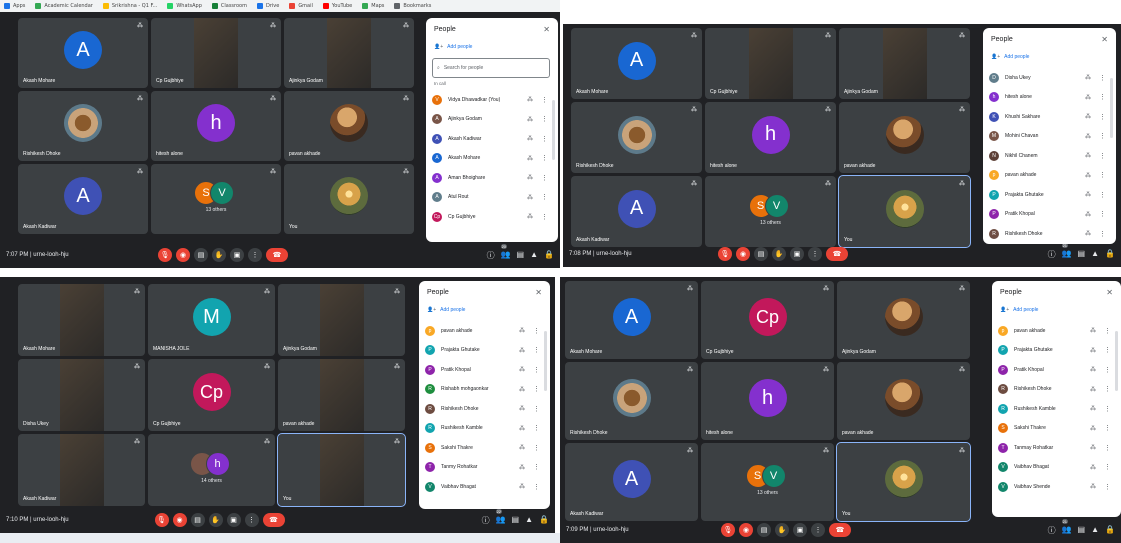  What do you see at coordinates (64, 6) in the screenshot?
I see `bookmark-item: Academic Calendar` at bounding box center [64, 6].